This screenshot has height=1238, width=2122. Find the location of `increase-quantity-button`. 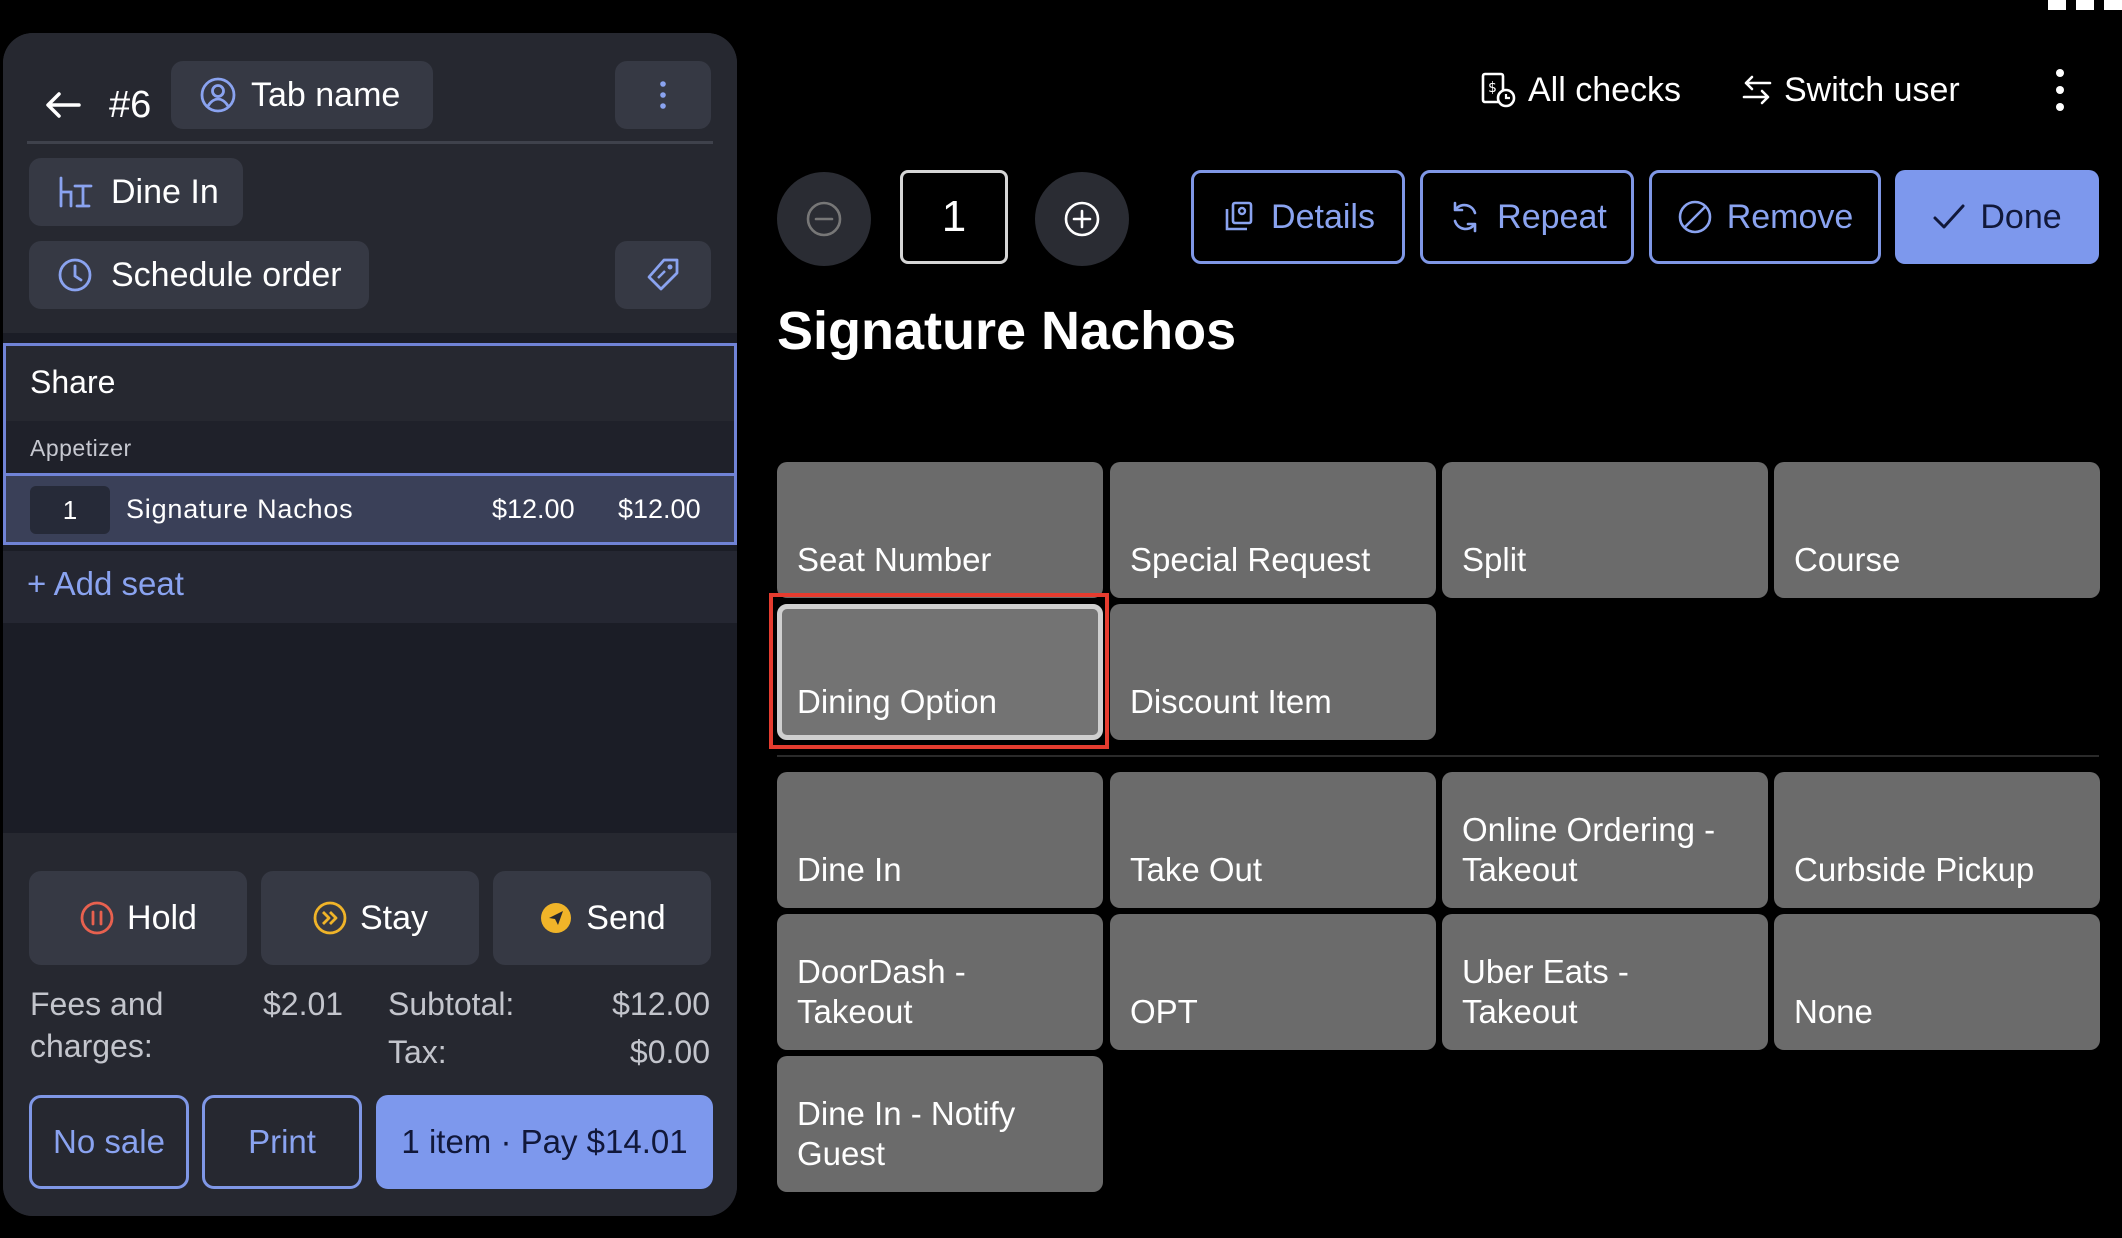

increase-quantity-button is located at coordinates (1082, 219).